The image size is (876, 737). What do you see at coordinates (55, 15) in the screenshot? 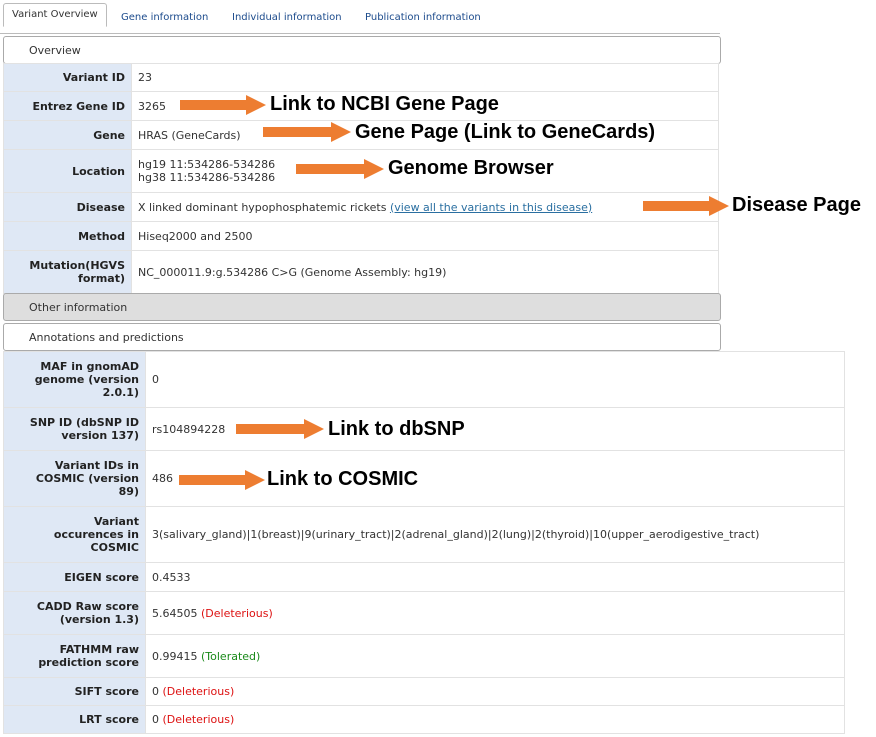
I see `tab-variant-overview: Variant Overview` at bounding box center [55, 15].